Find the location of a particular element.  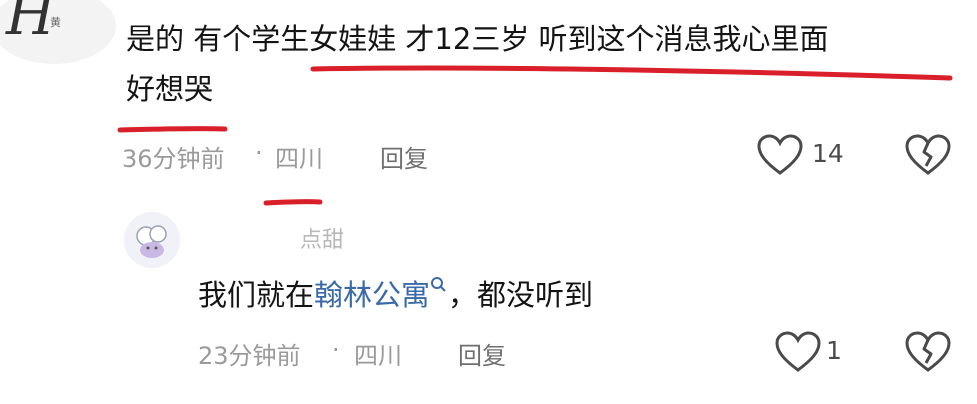

reply-time: 23分钟前 is located at coordinates (249, 356).